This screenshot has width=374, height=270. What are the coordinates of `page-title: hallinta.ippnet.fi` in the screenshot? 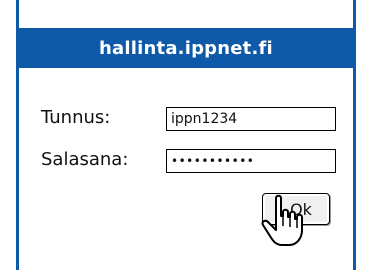 It's located at (186, 48).